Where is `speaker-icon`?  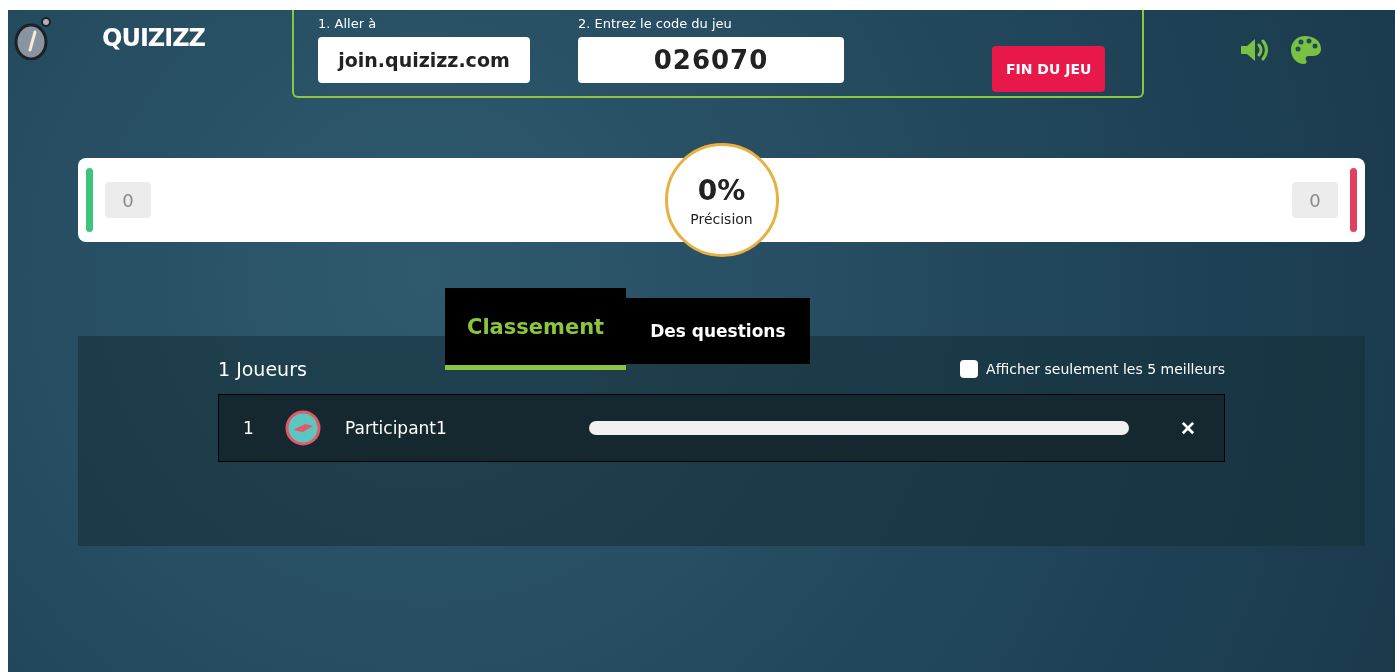
speaker-icon is located at coordinates (1254, 50).